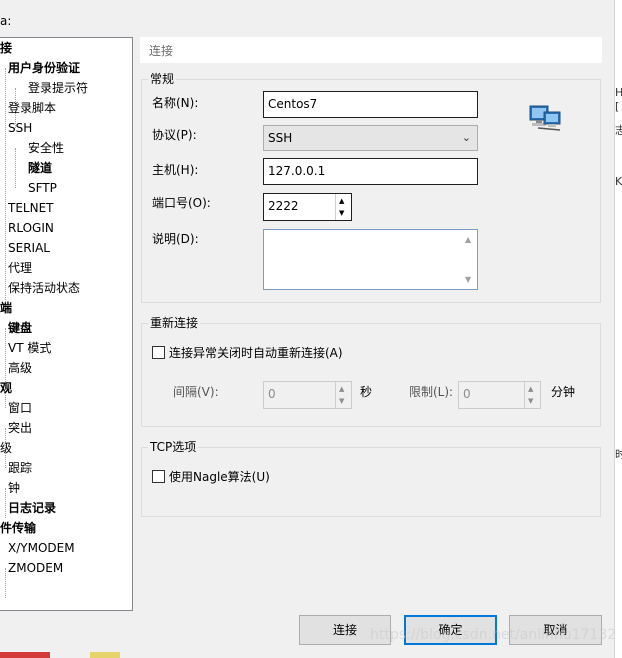  Describe the element at coordinates (307, 395) in the screenshot. I see `interval-spinner: 0 ▲ ▼` at that location.